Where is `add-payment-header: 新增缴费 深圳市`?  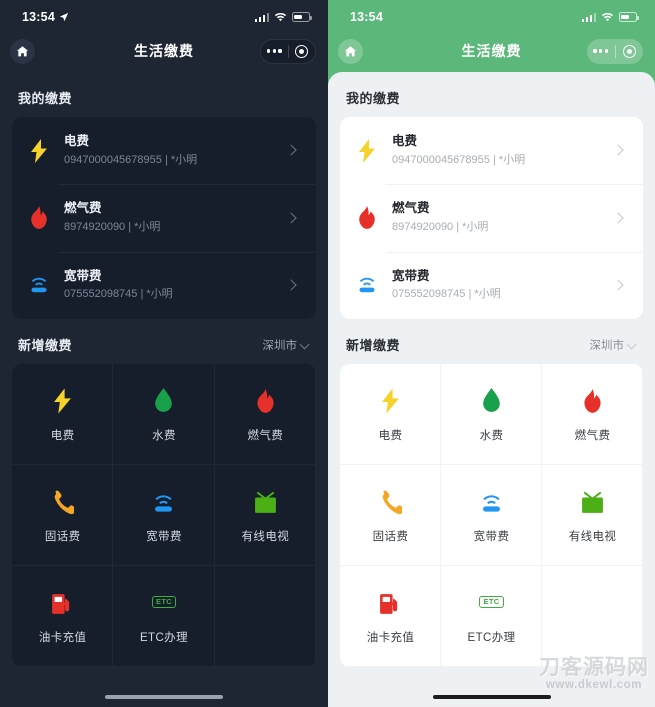 add-payment-header: 新增缴费 深圳市 is located at coordinates (491, 341).